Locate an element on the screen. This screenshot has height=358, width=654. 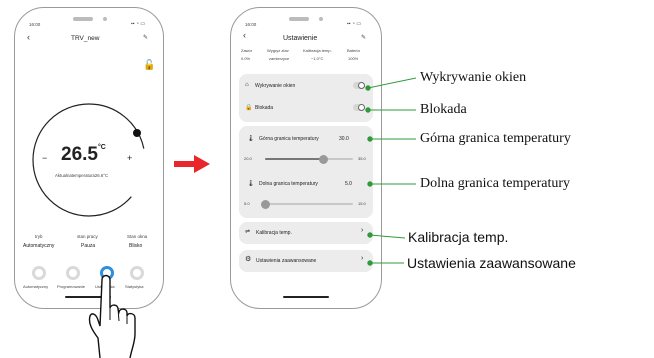
callout-upper-limit: Górna granica temperatury is located at coordinates (495, 138).